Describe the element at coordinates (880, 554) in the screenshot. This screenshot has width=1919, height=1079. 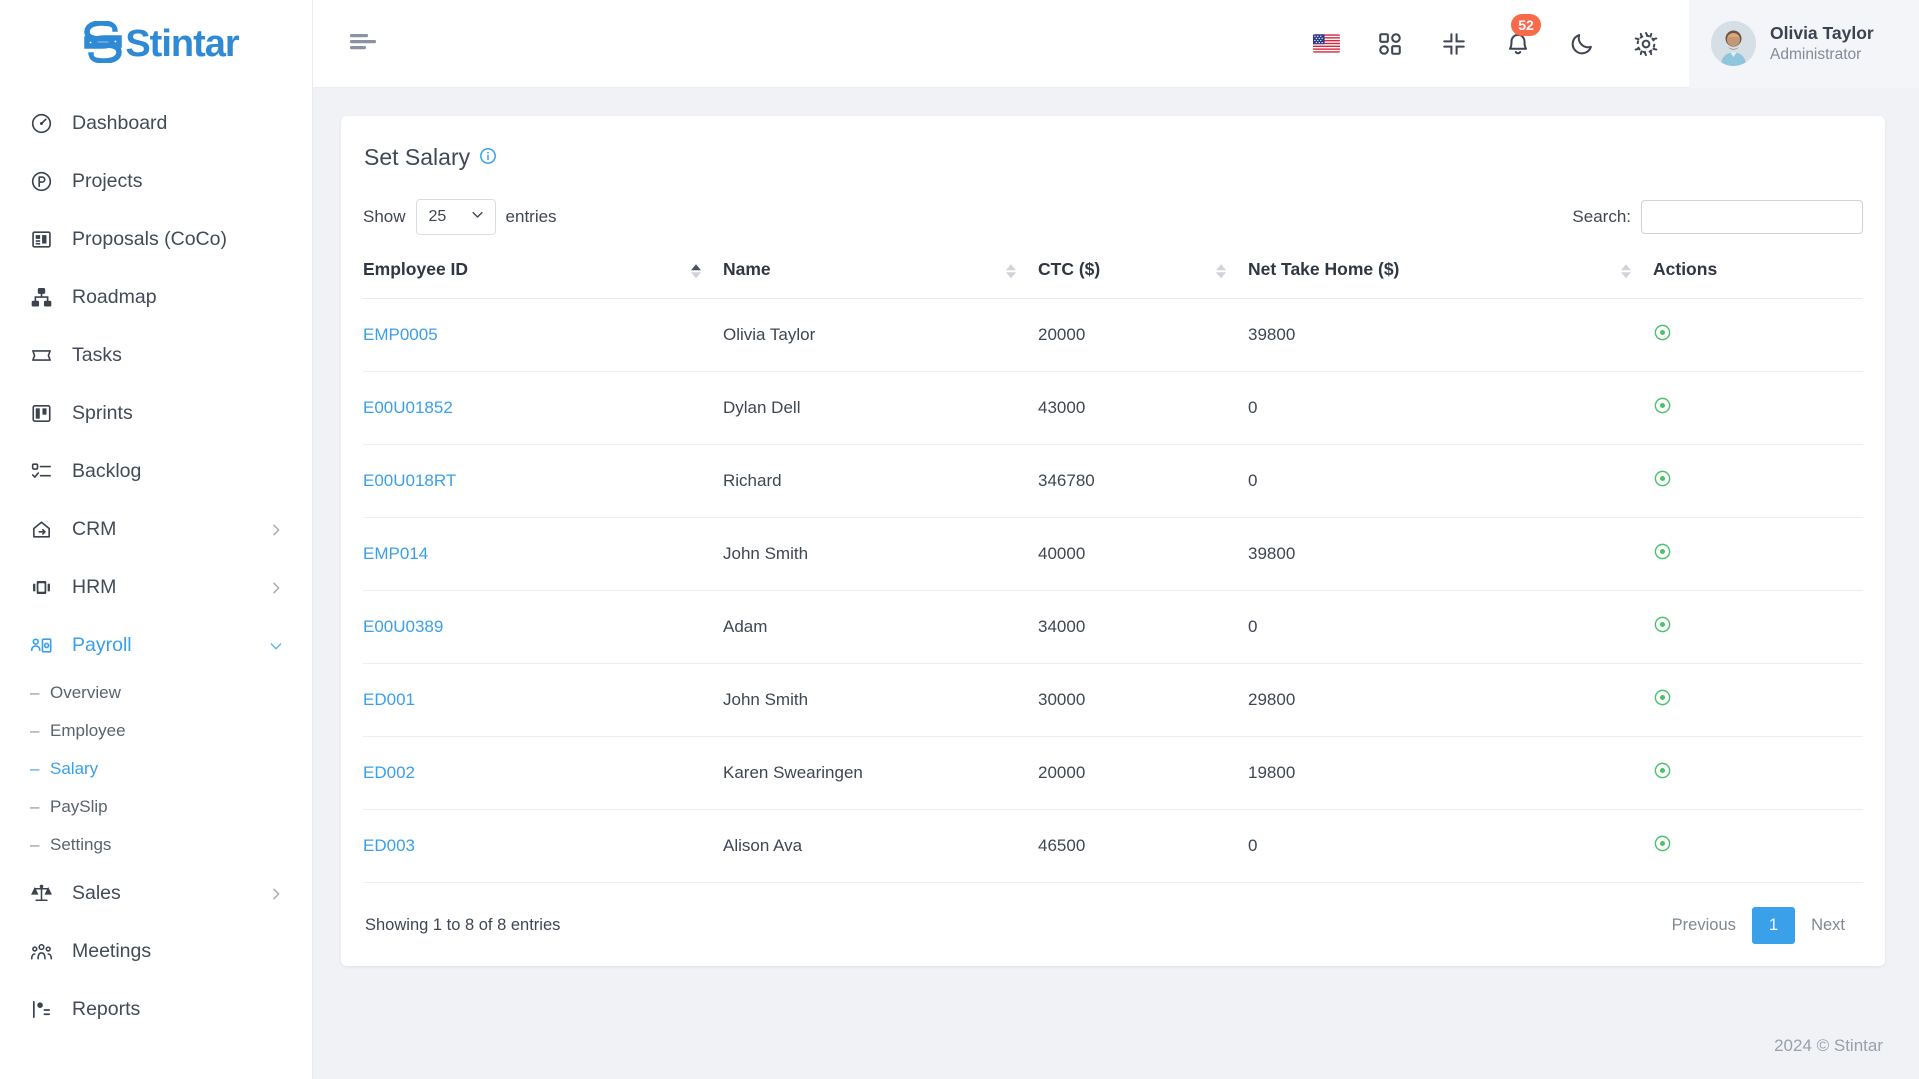
I see `cell-name: John Smith` at that location.